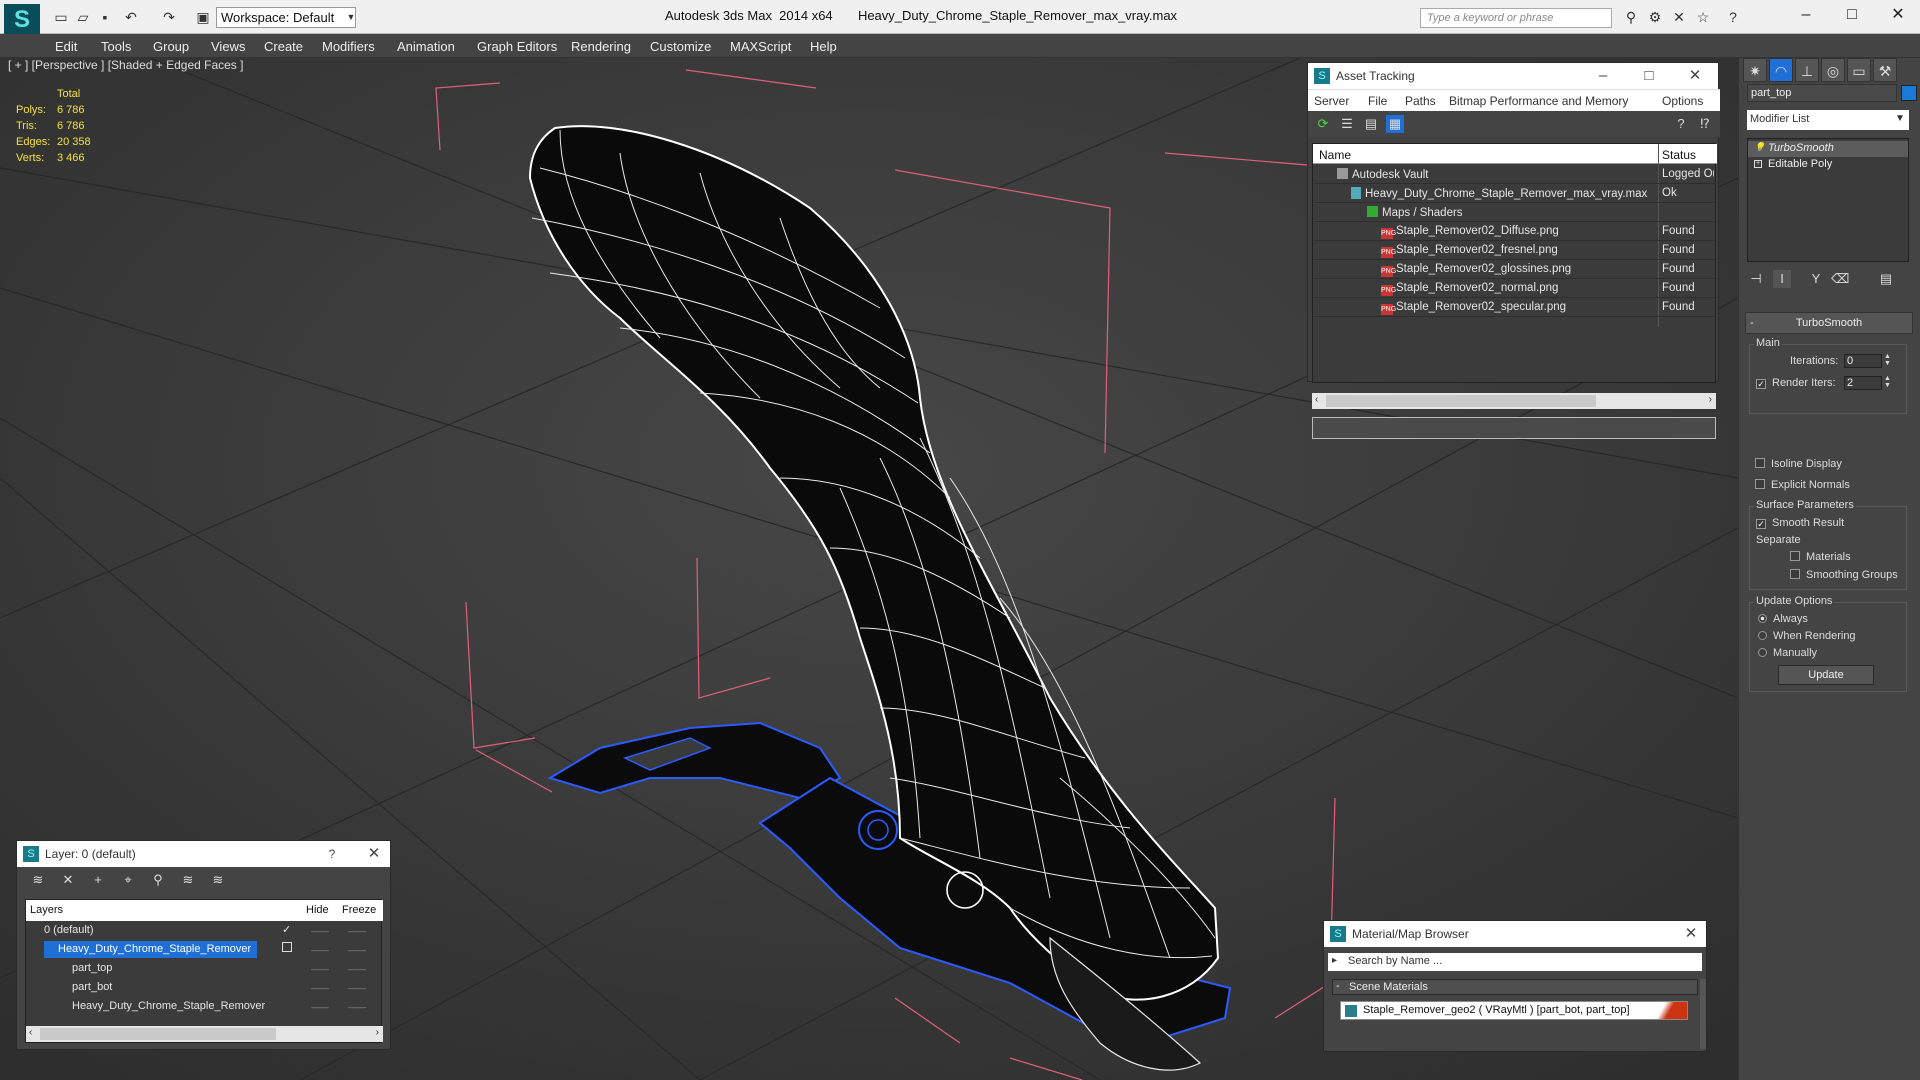 Image resolution: width=1920 pixels, height=1080 pixels. What do you see at coordinates (823, 46) in the screenshot?
I see `menu-help: Help` at bounding box center [823, 46].